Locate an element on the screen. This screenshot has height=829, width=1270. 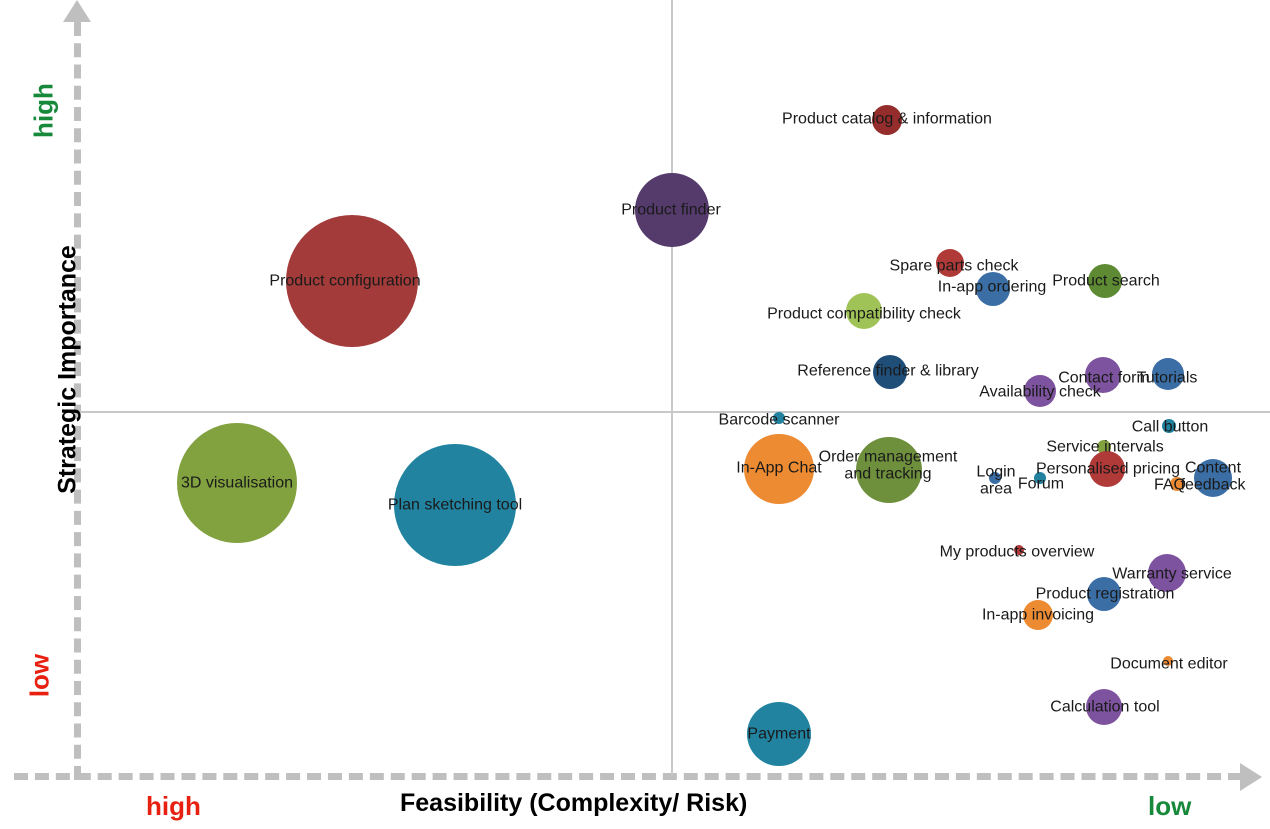
bubble-personalised-pricing is located at coordinates (1107, 469).